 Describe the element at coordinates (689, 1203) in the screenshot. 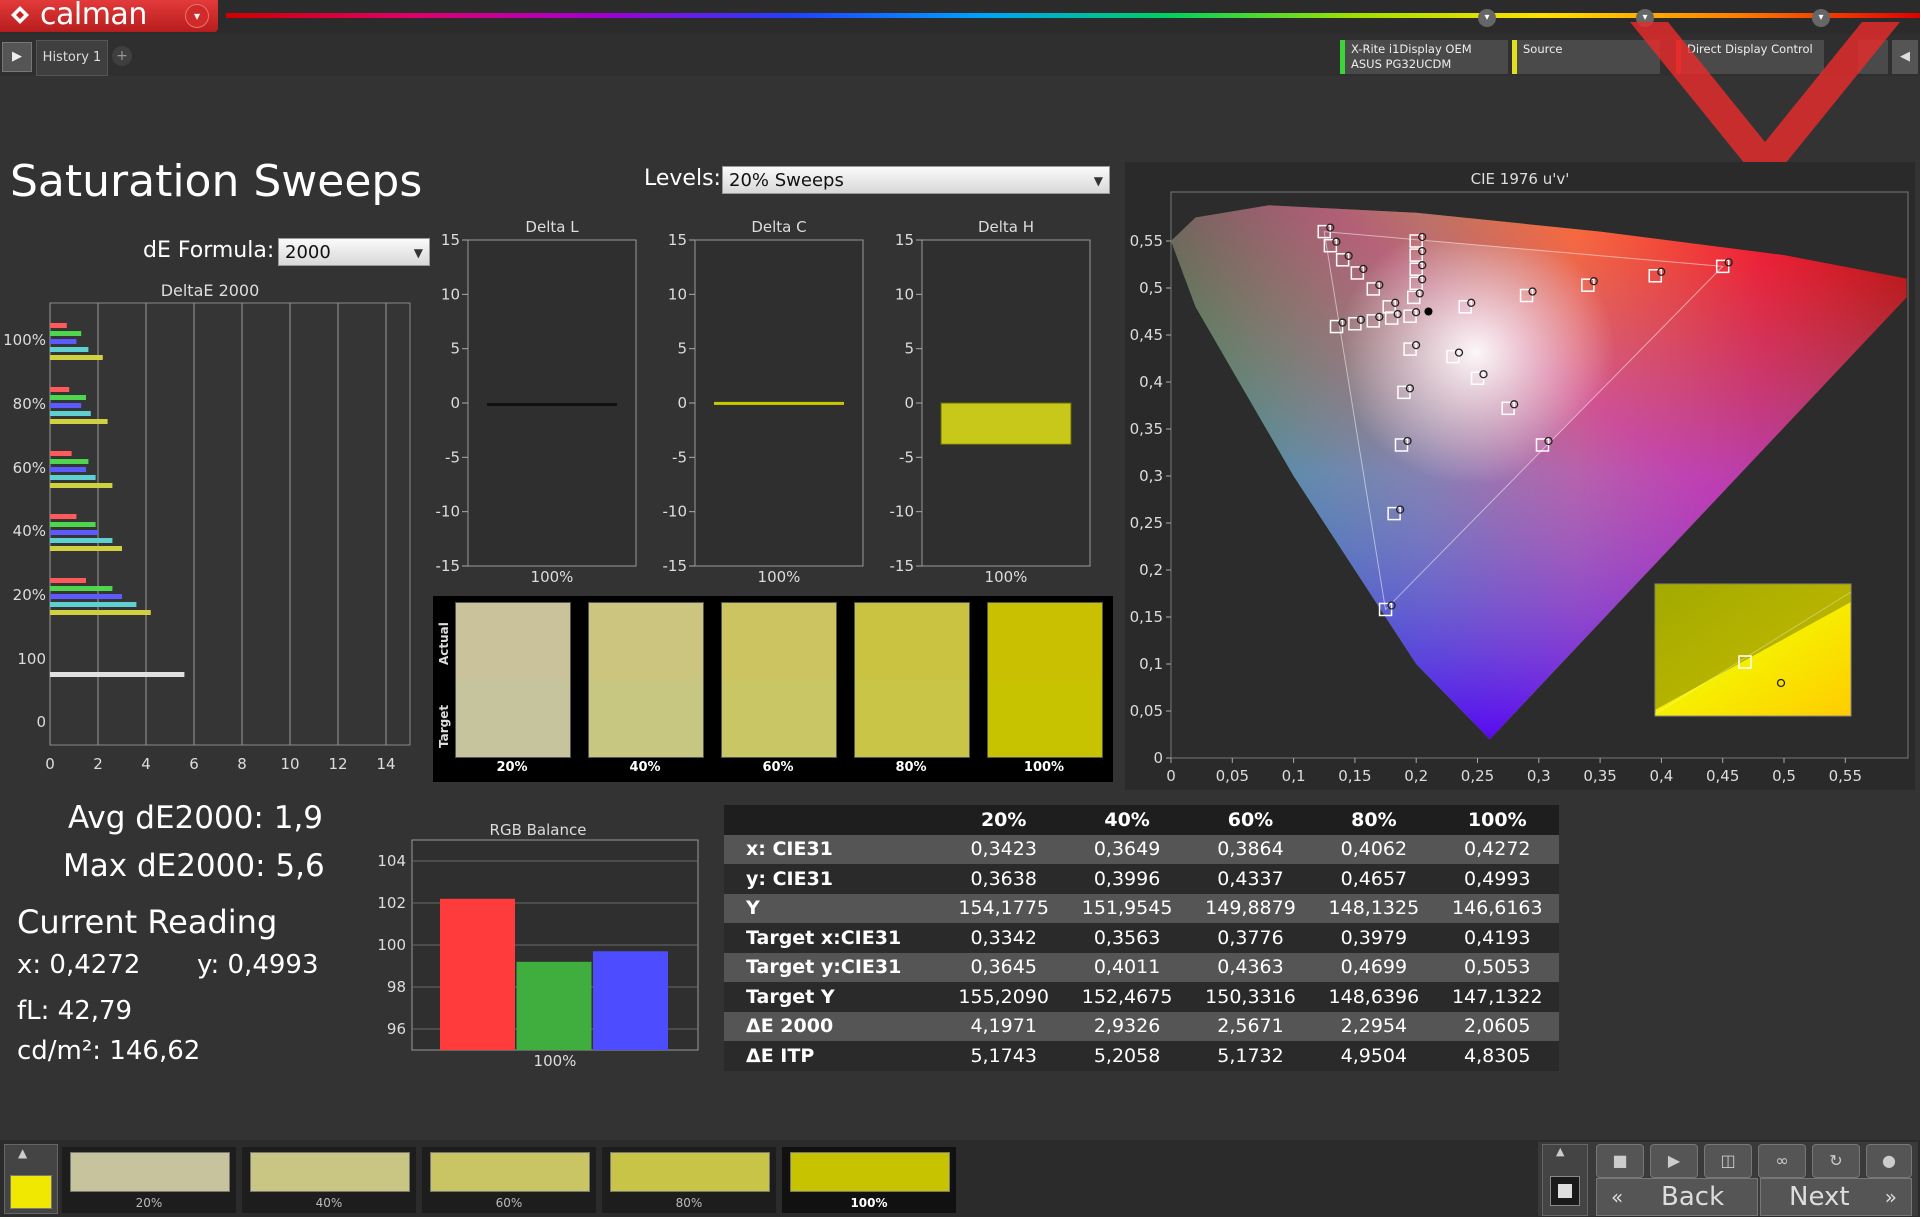

I see `patch-thumbnail-label: 80%` at that location.